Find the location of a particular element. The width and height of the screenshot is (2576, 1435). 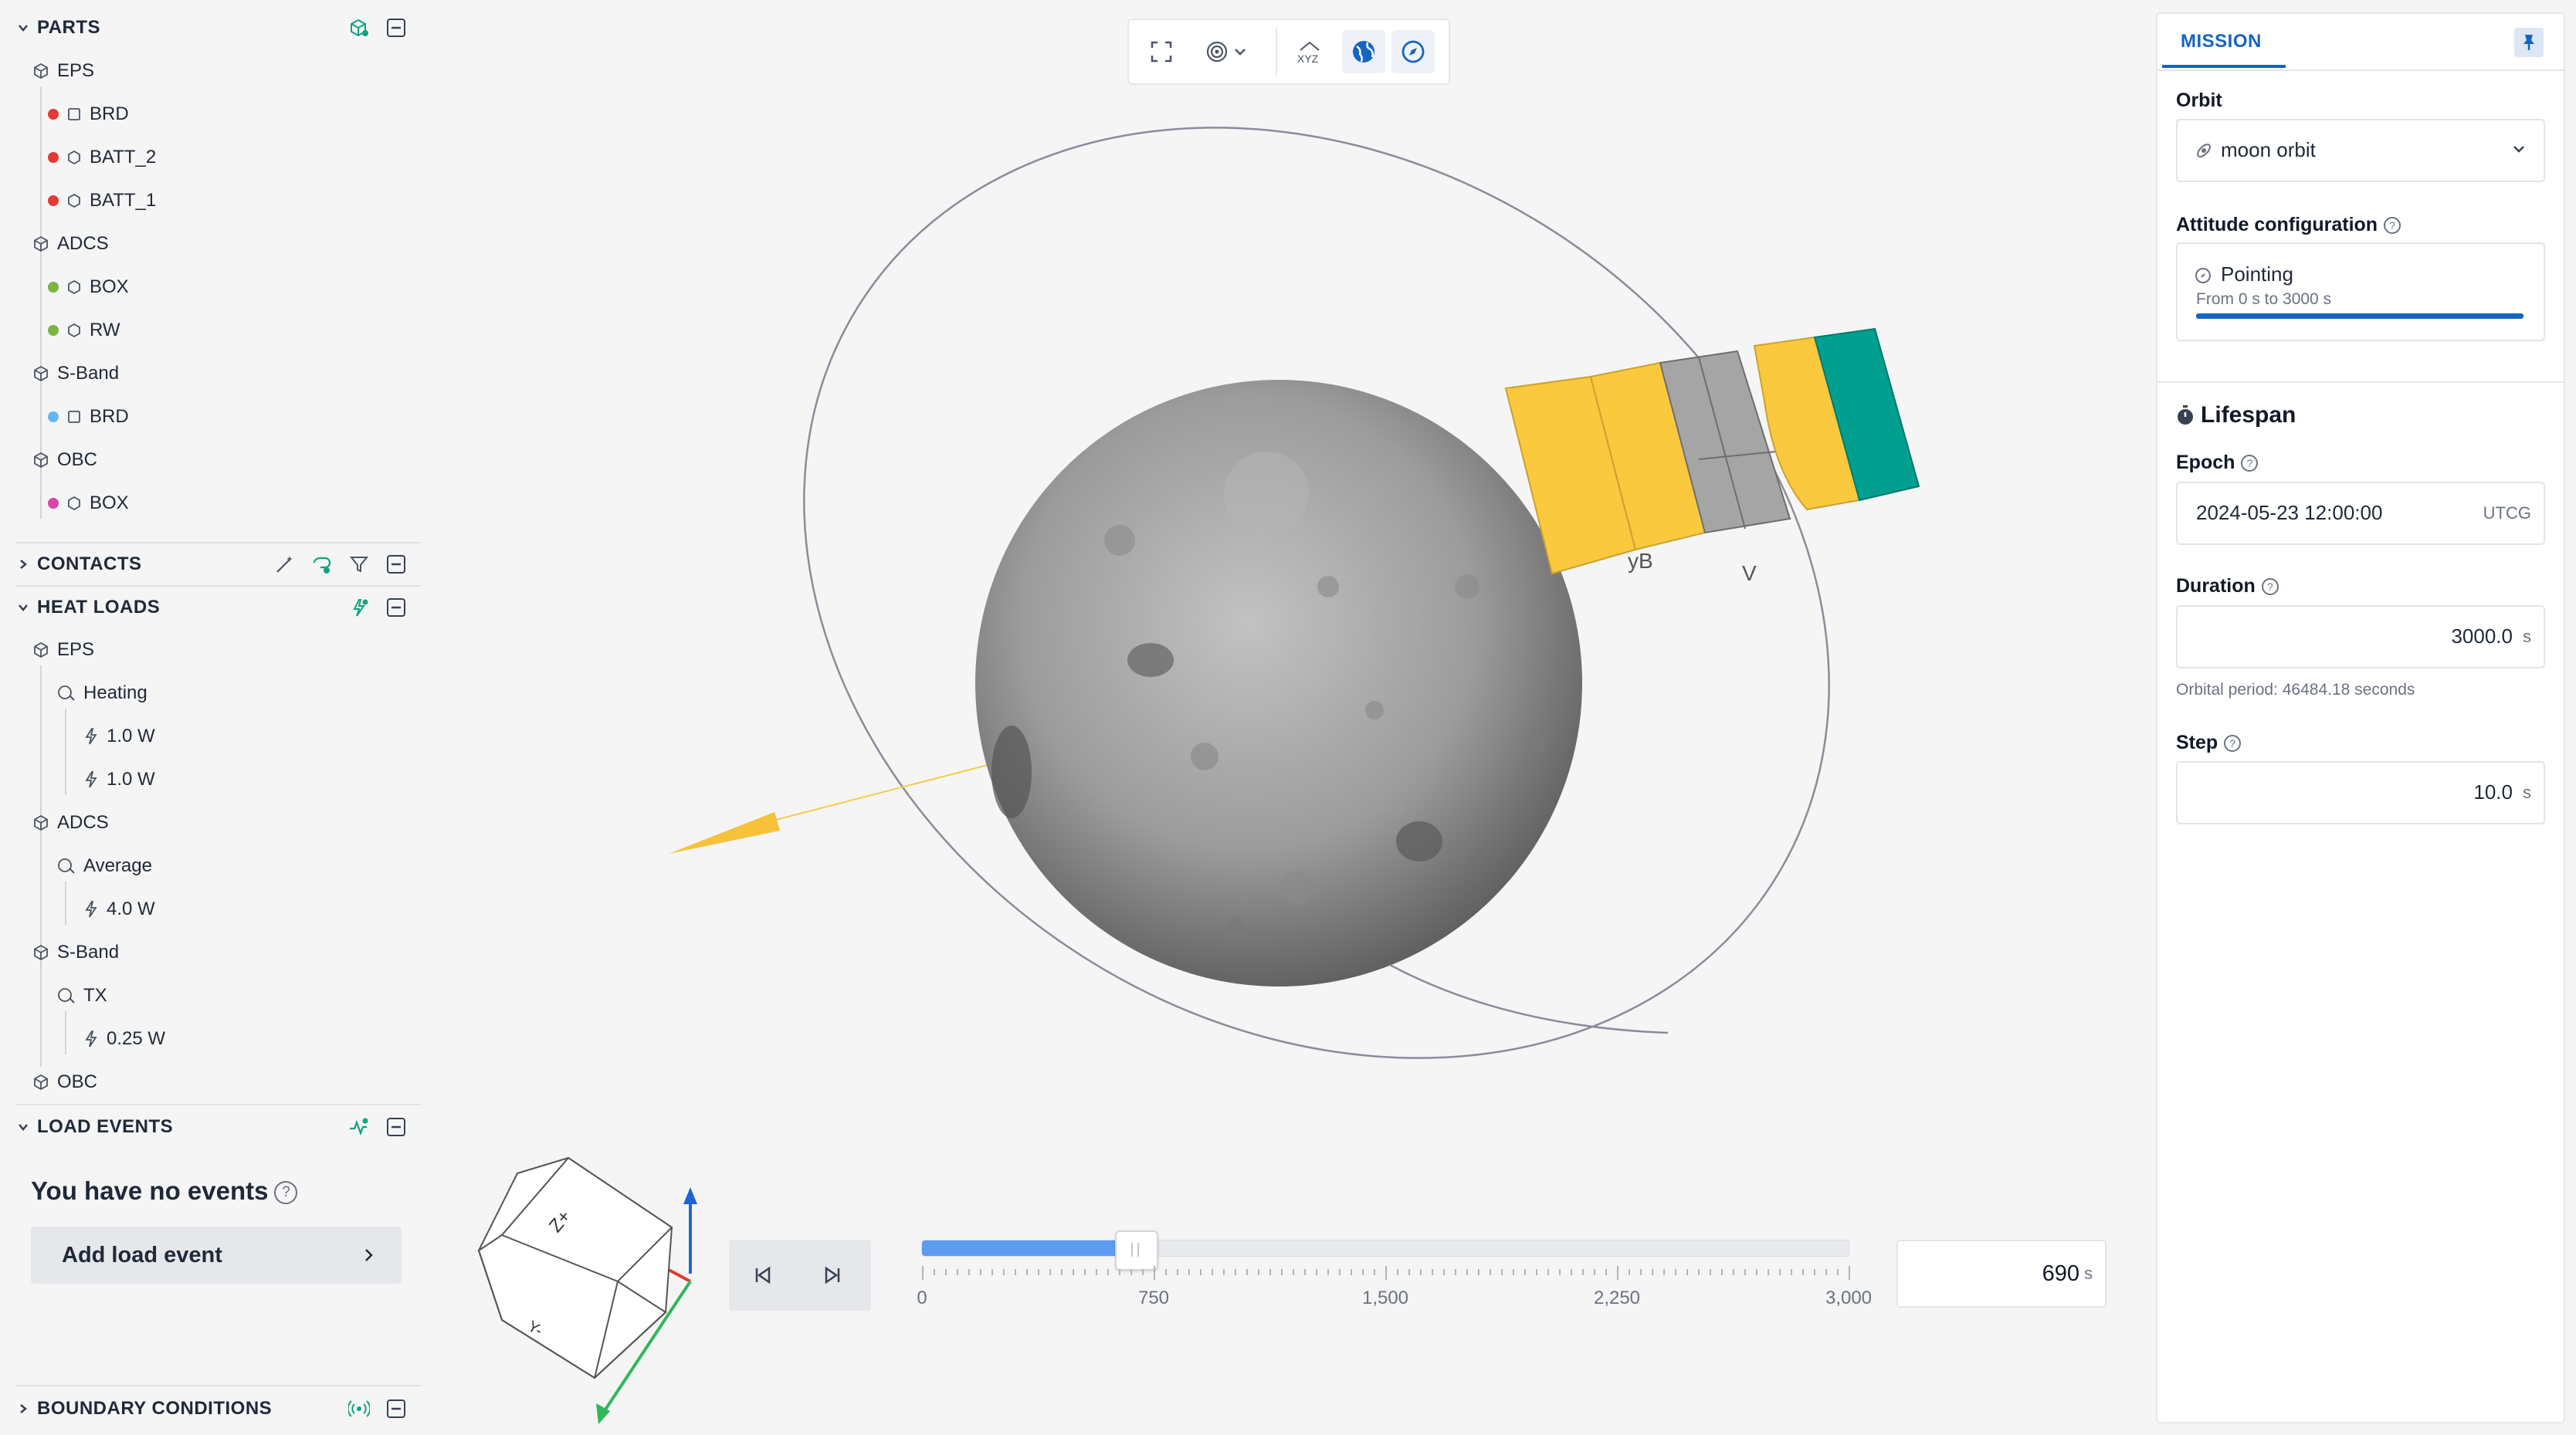

part-group: S-Band is located at coordinates (75, 374).